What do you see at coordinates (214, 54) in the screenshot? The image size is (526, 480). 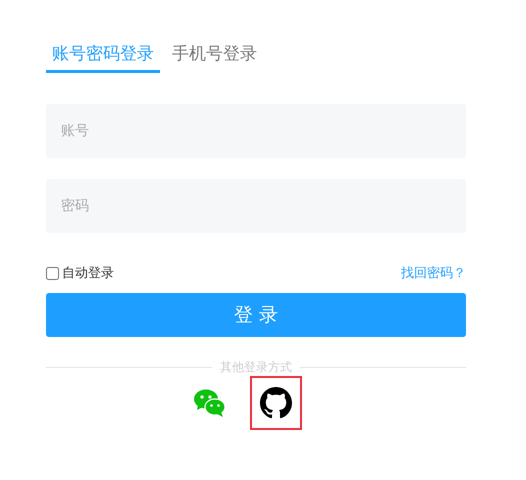 I see `login-tab: 手机号登录` at bounding box center [214, 54].